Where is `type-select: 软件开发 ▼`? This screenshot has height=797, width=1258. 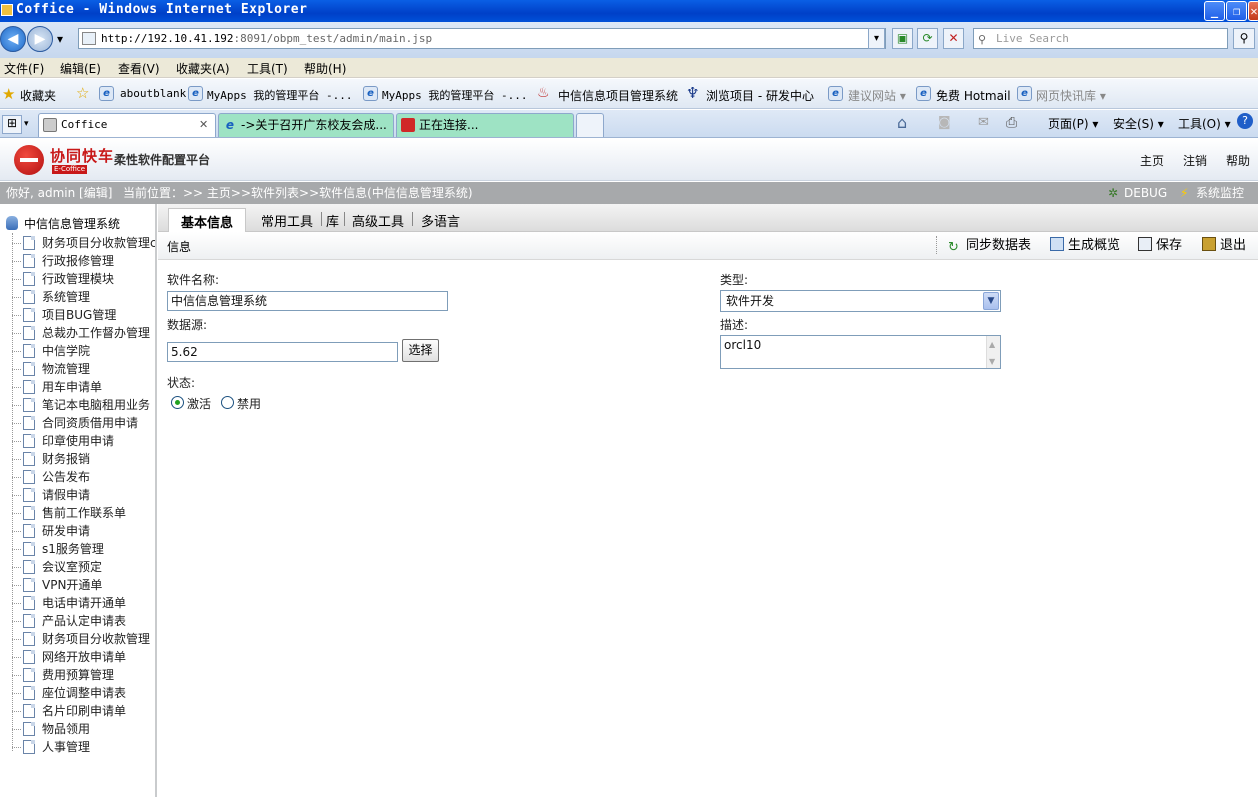 type-select: 软件开发 ▼ is located at coordinates (860, 301).